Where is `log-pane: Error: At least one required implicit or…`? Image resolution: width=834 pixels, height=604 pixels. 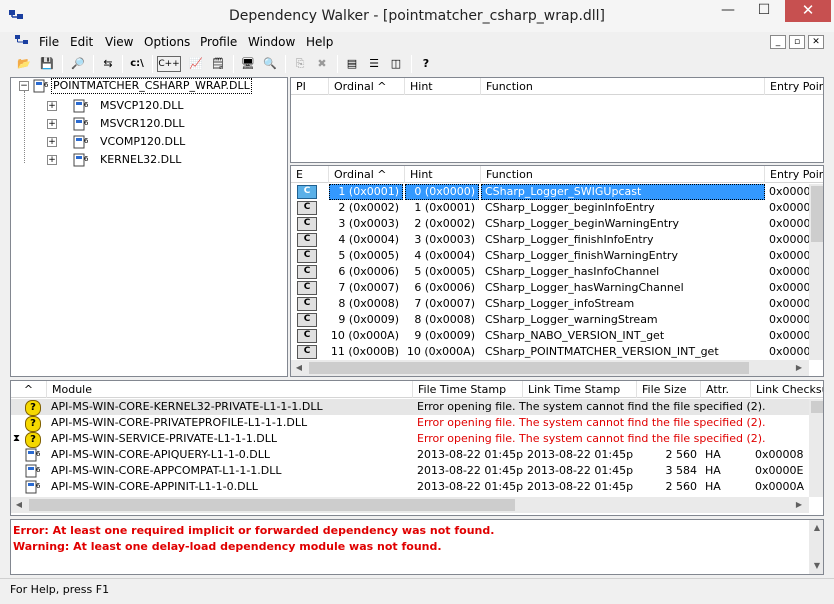
log-pane: Error: At least one required implicit or… is located at coordinates (417, 547).